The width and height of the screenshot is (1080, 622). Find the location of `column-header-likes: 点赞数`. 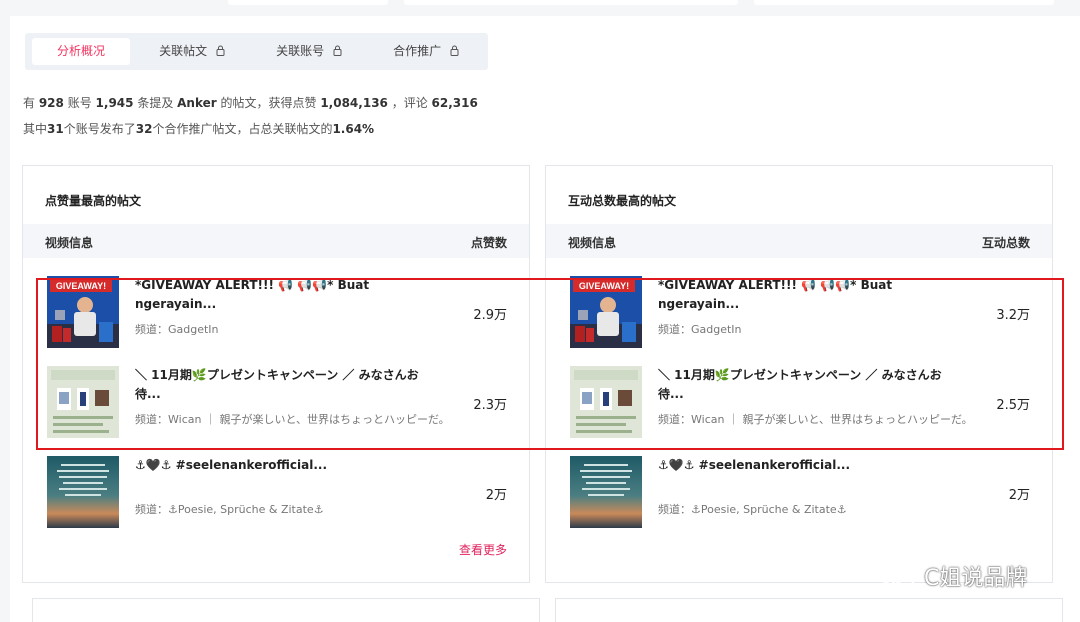

column-header-likes: 点赞数 is located at coordinates (488, 243).